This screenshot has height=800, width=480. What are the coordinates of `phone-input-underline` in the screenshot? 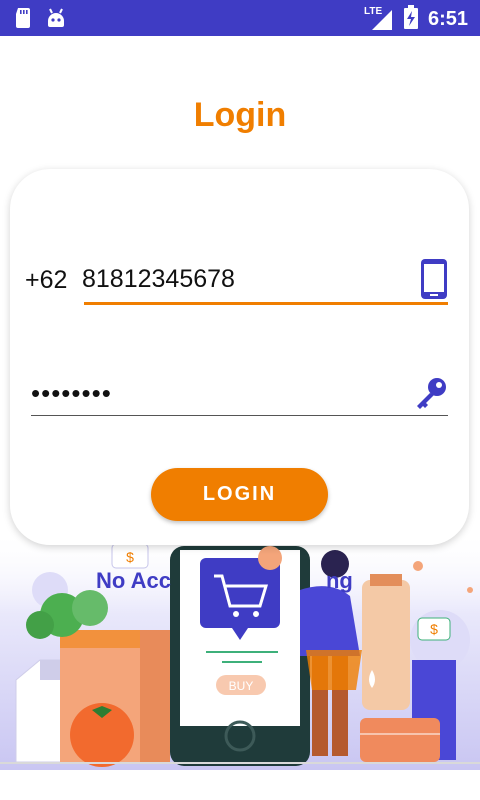 It's located at (266, 303).